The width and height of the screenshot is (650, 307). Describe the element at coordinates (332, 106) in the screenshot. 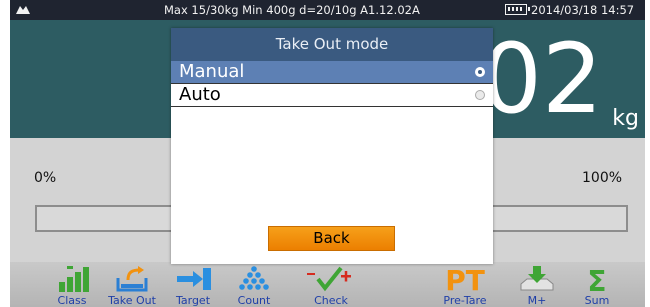

I see `option-divider` at that location.